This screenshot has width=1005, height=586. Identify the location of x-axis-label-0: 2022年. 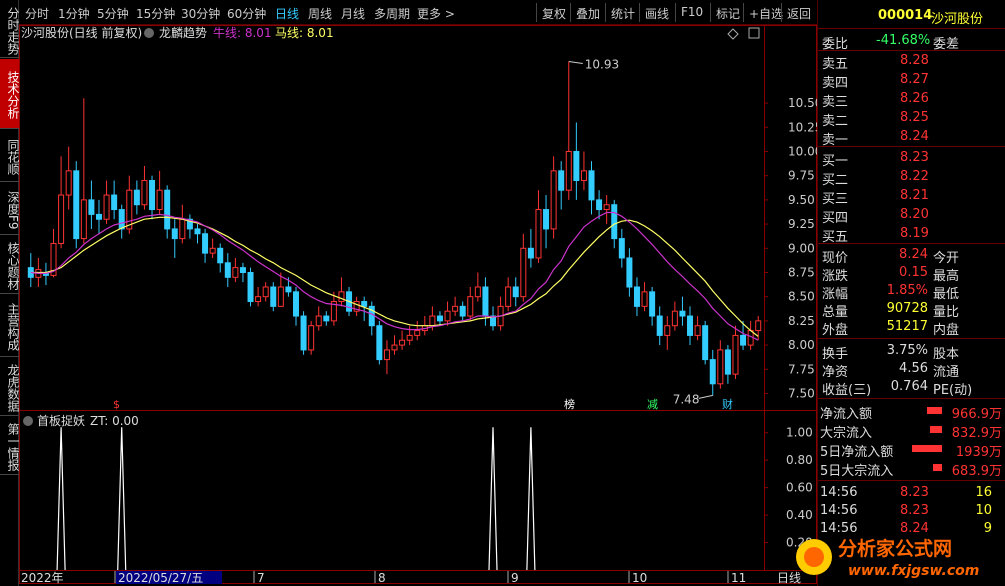
(42, 578).